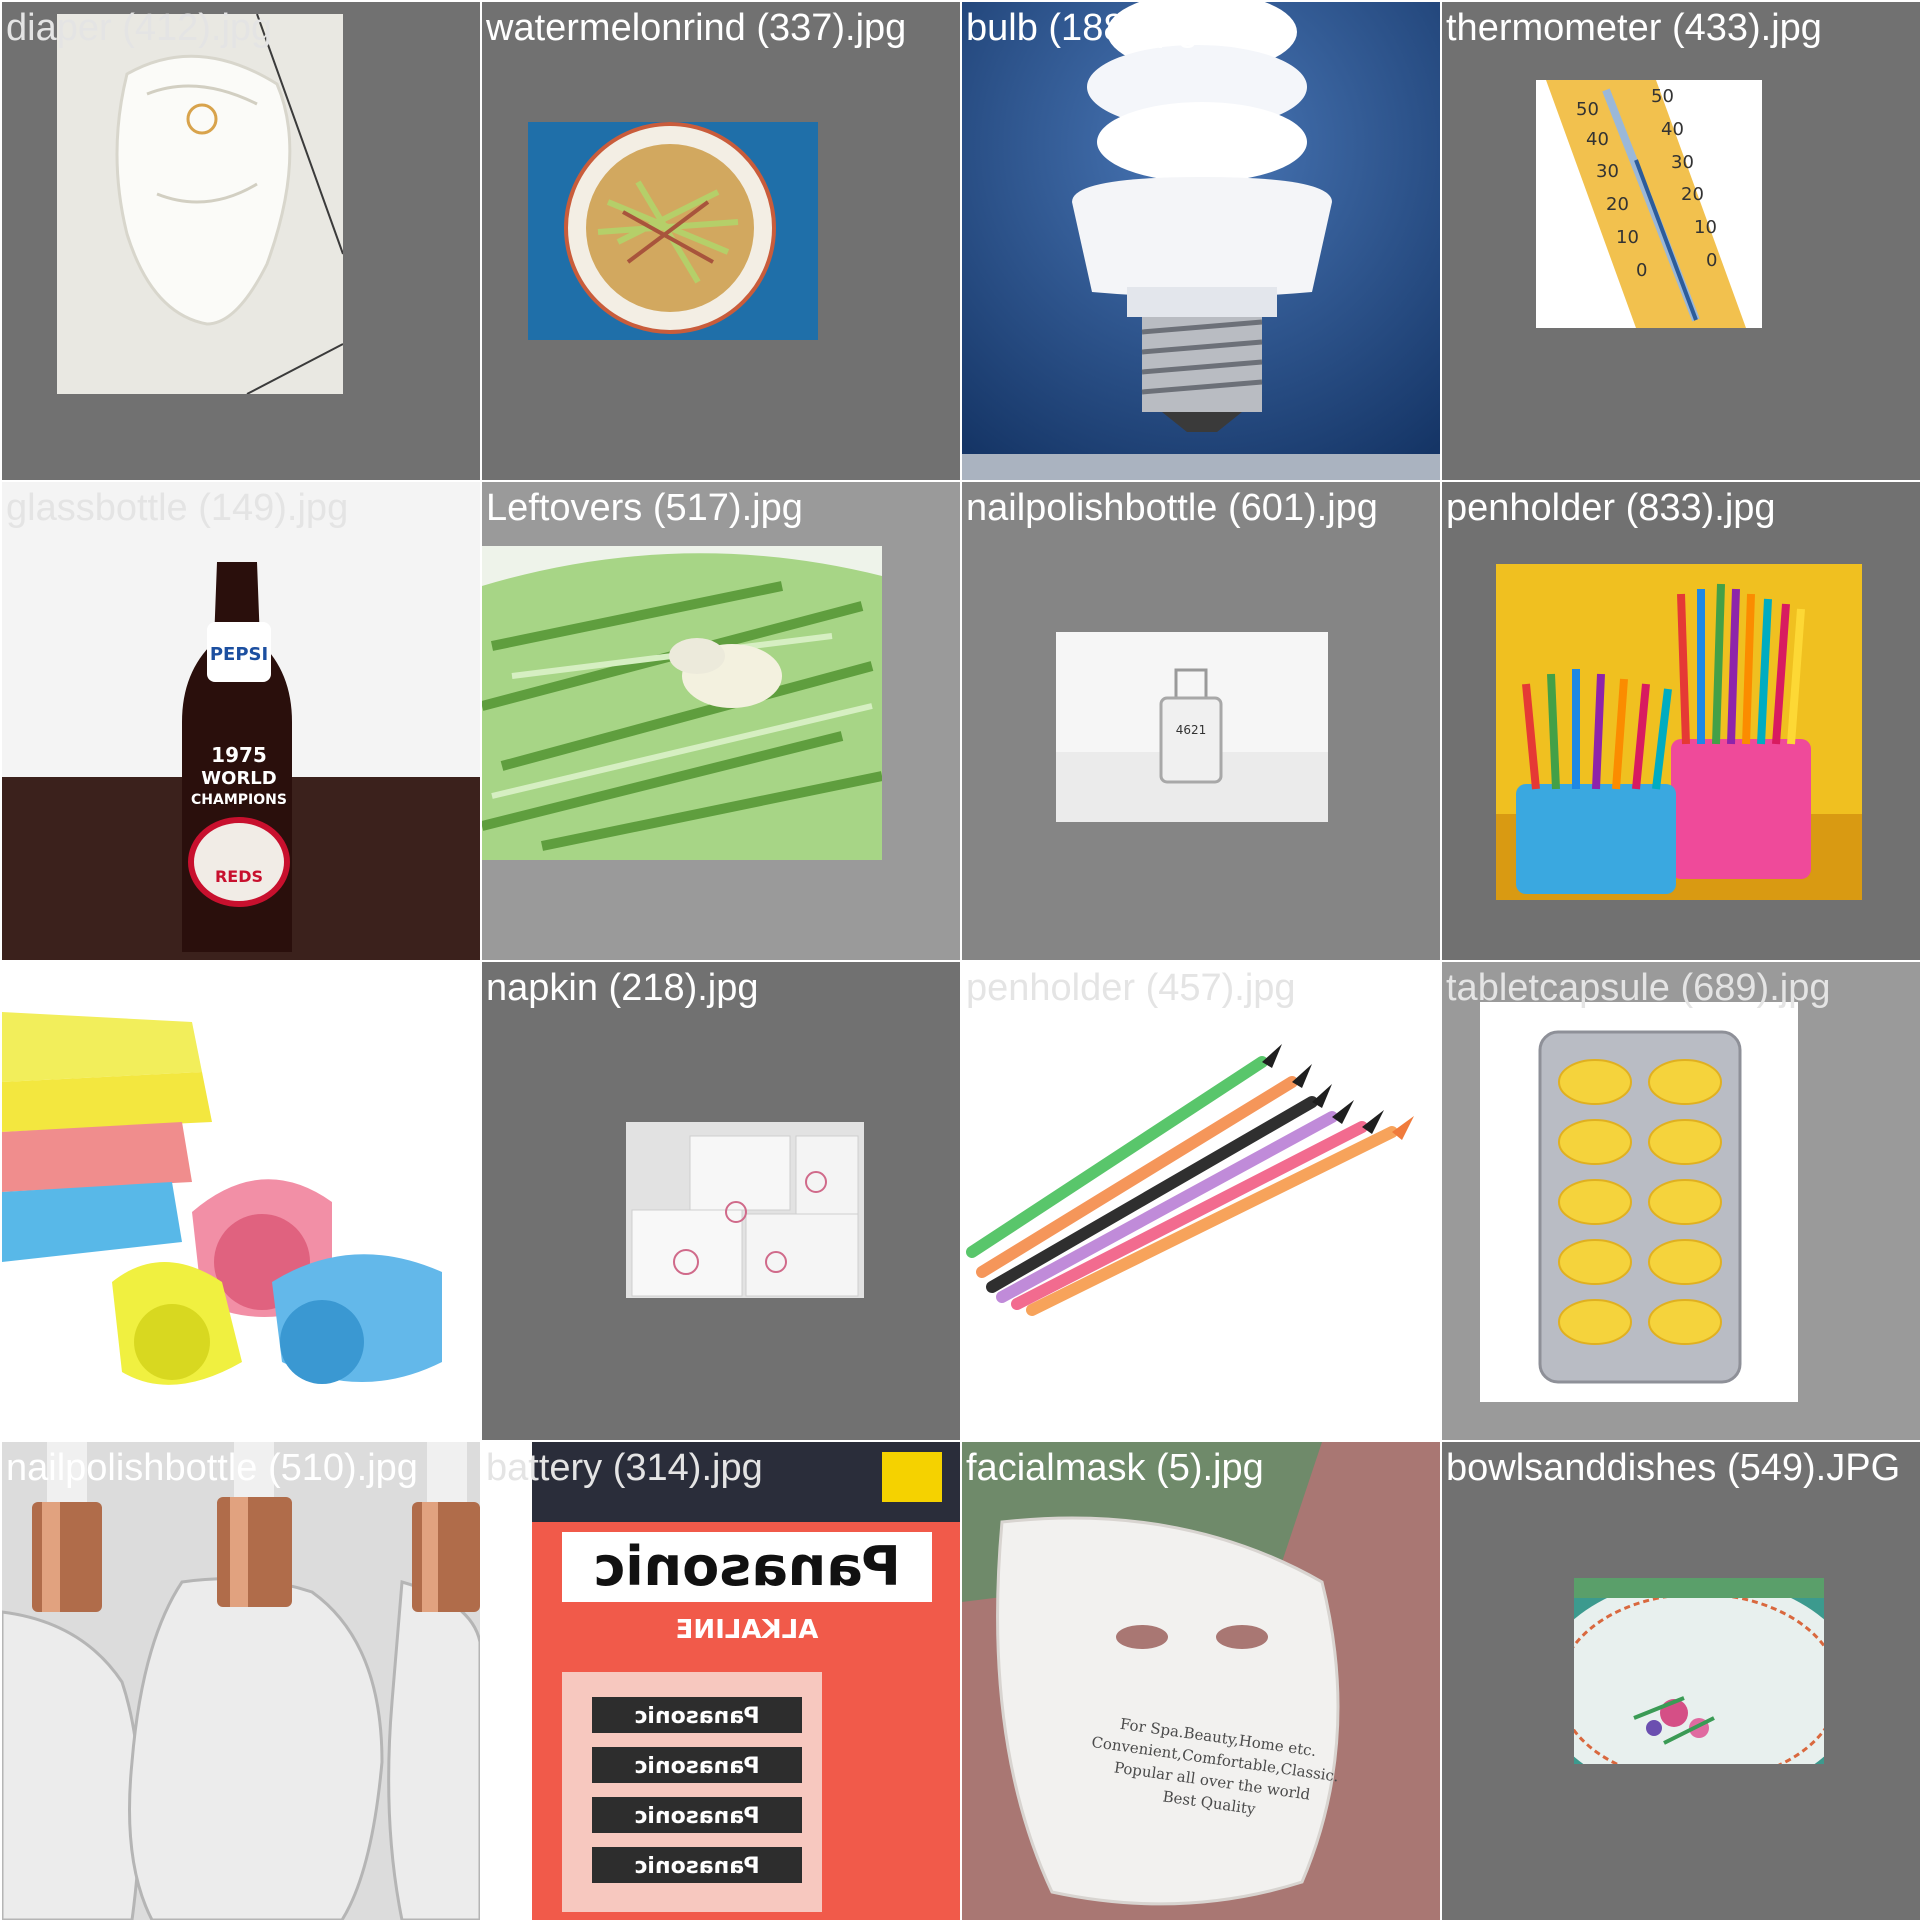 This screenshot has width=1920, height=1920. Describe the element at coordinates (624, 1468) in the screenshot. I see `tile-caption: battery (314).jpg` at that location.